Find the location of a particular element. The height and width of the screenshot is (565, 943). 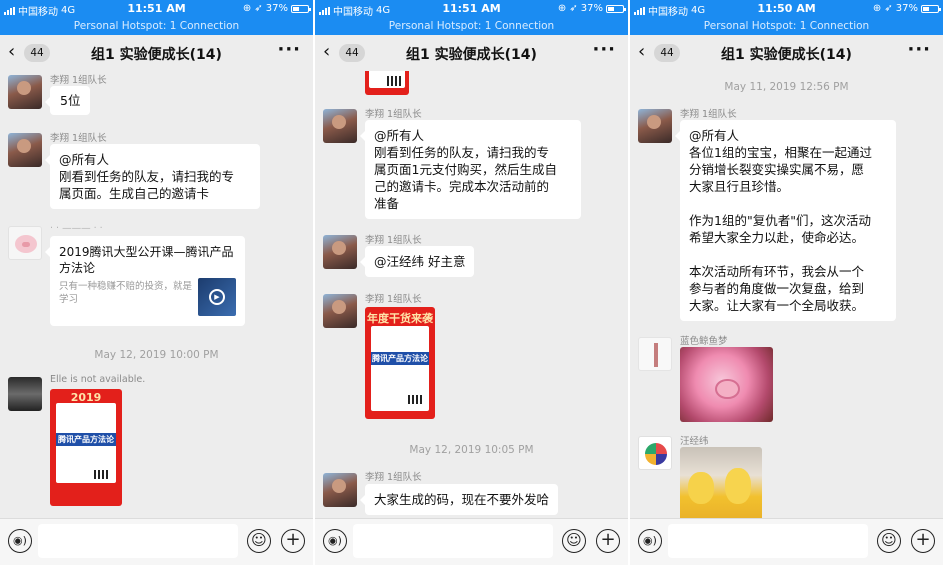

status-bar: 中国移动 4G 11:50 AM ⊕ ➶ 37% is located at coordinates (786, 9).